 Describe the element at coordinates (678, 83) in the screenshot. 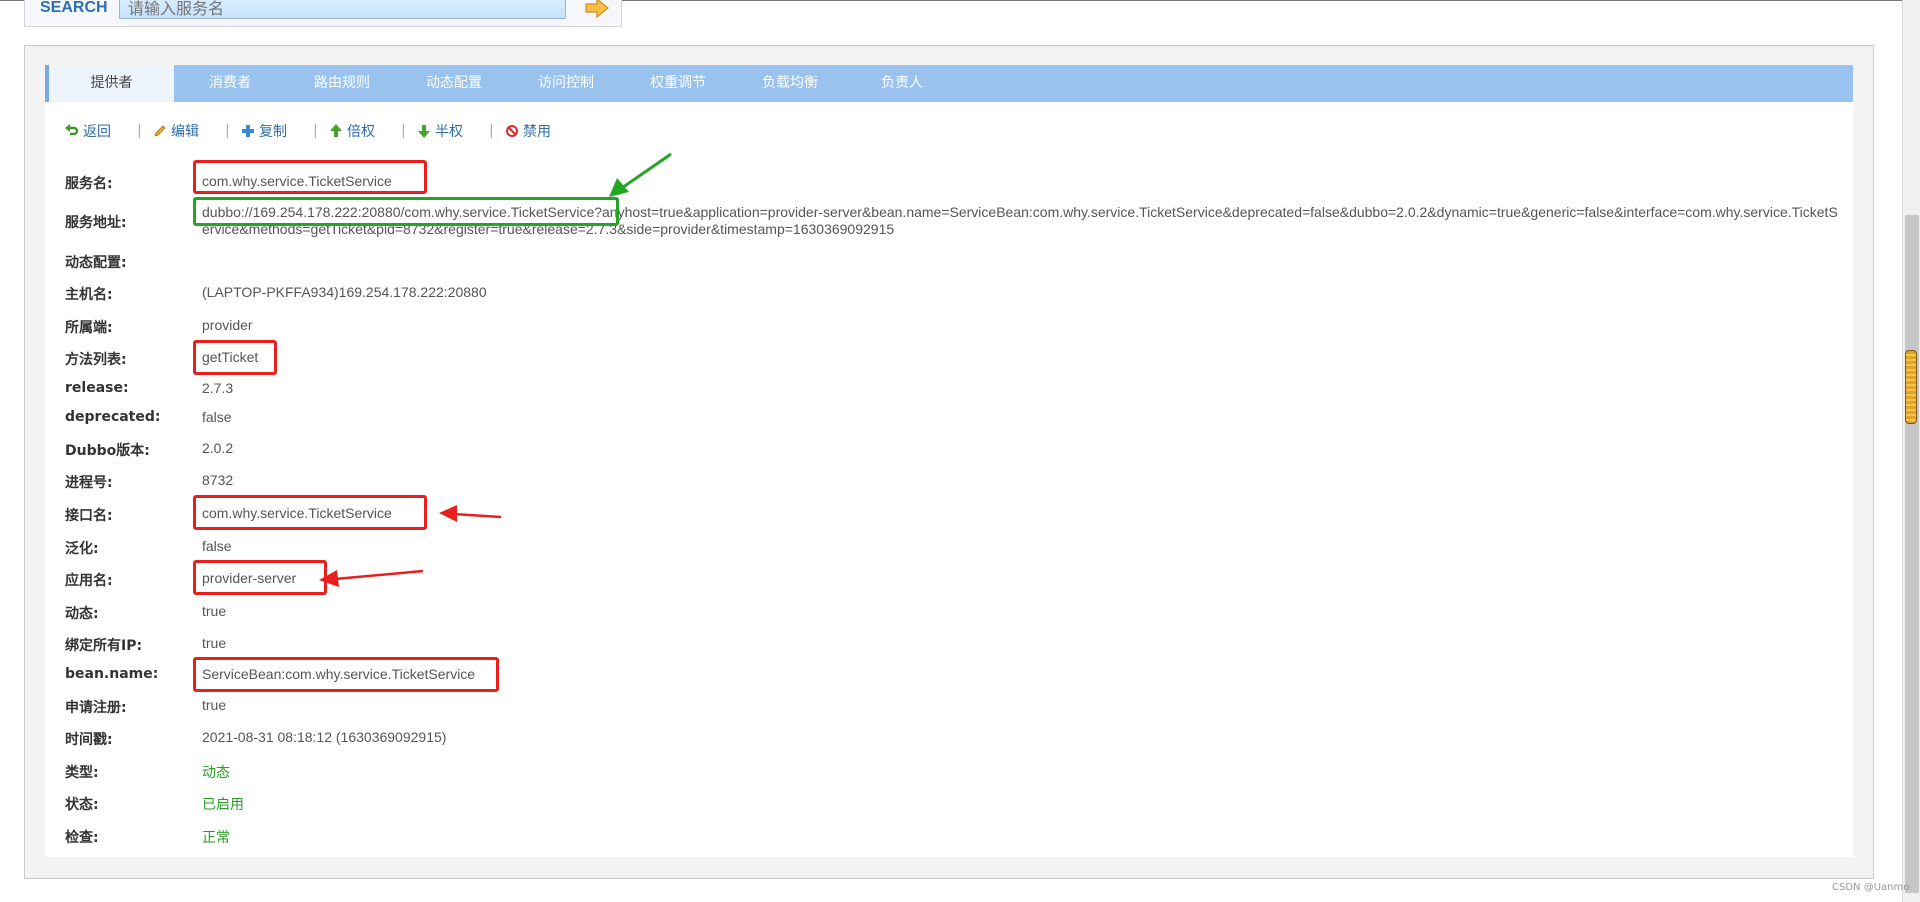

I see `tab-weights: 权重调节` at that location.